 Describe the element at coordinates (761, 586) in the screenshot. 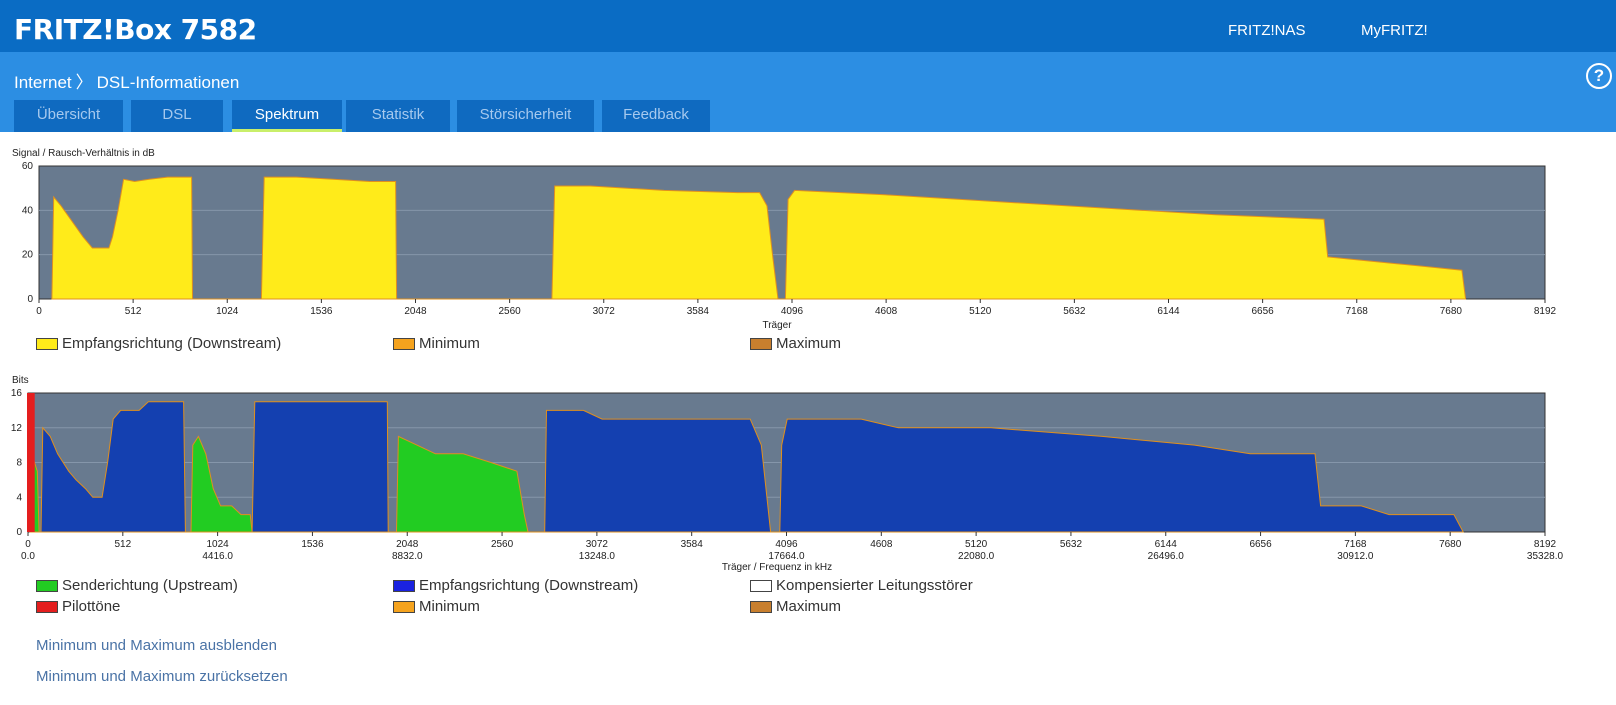

I see `legend-compensated-swatch` at that location.